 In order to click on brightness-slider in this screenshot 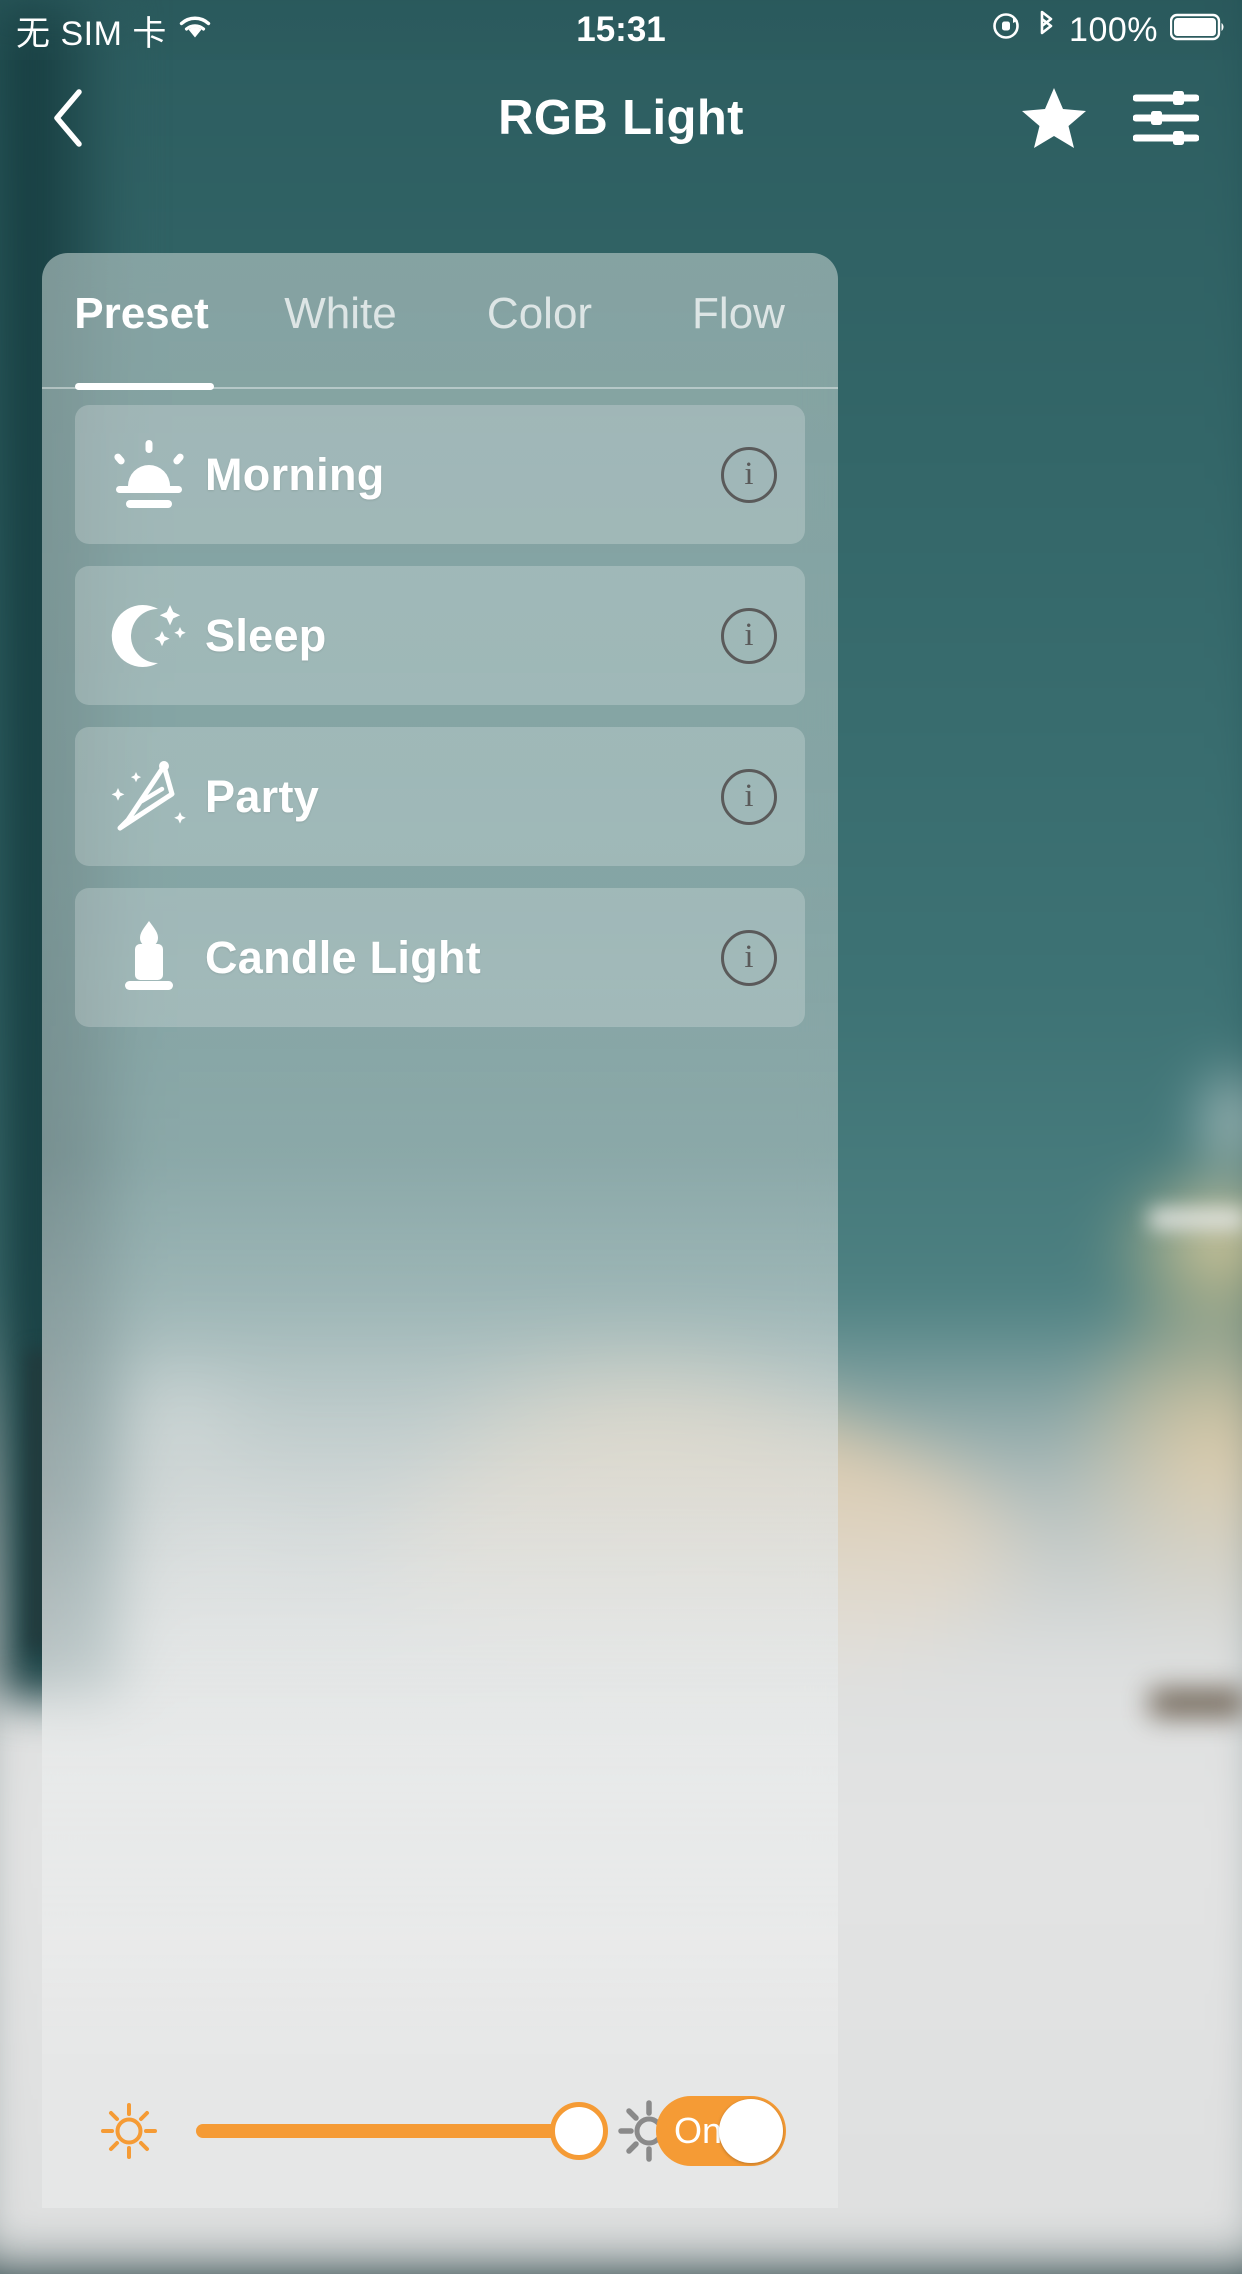, I will do `click(402, 2131)`.